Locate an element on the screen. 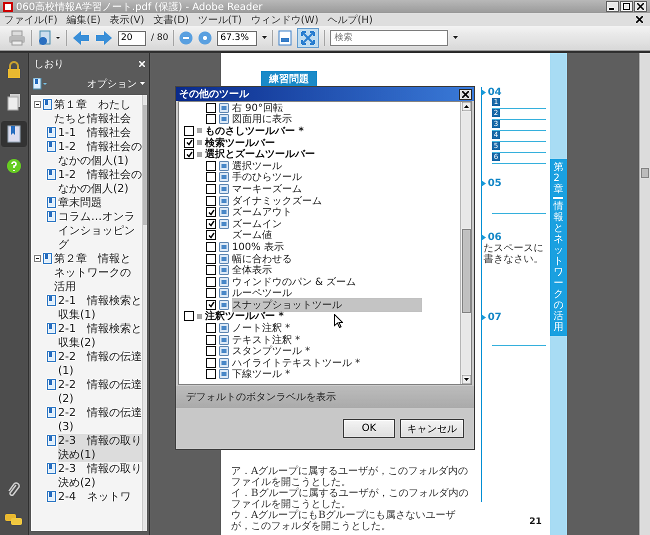 The width and height of the screenshot is (650, 535). tool-row: ダイナミックズーム is located at coordinates (322, 200).